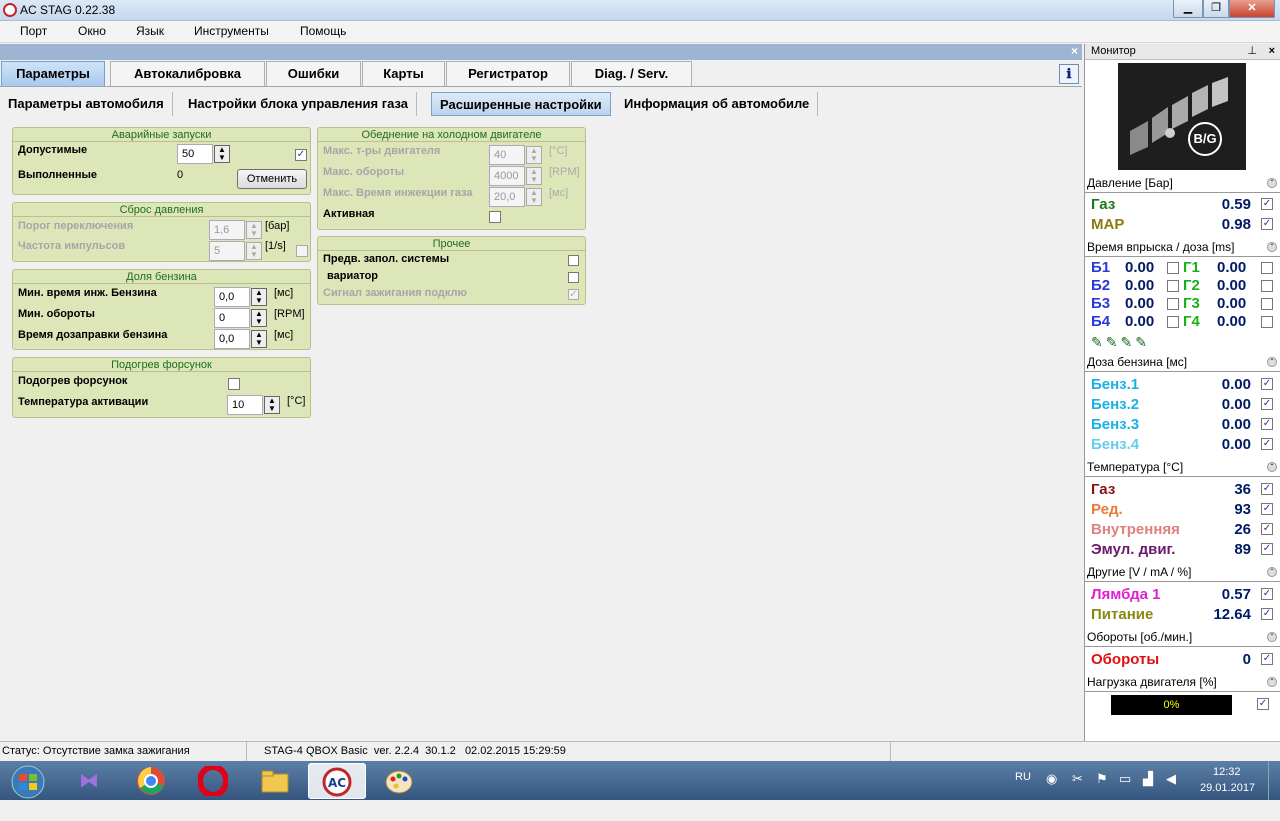  Describe the element at coordinates (245, 405) in the screenshot. I see `activation-temp-input: 10` at that location.